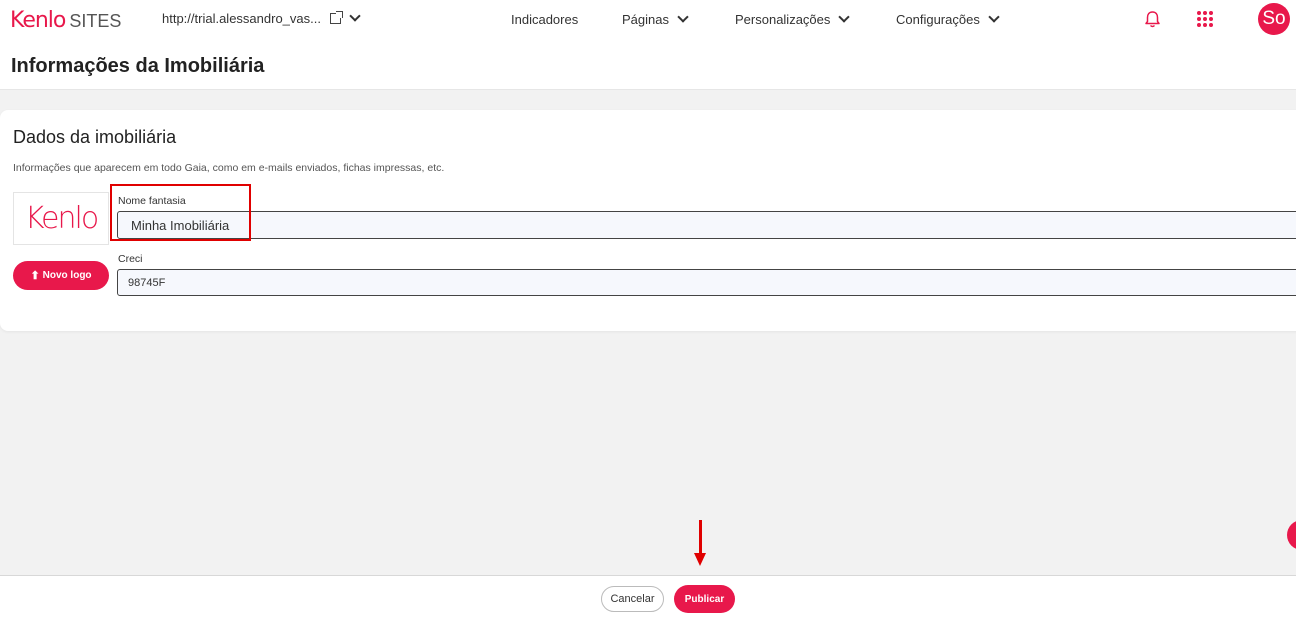 This screenshot has width=1296, height=620. What do you see at coordinates (35, 276) in the screenshot?
I see `upload-icon: ⬆` at bounding box center [35, 276].